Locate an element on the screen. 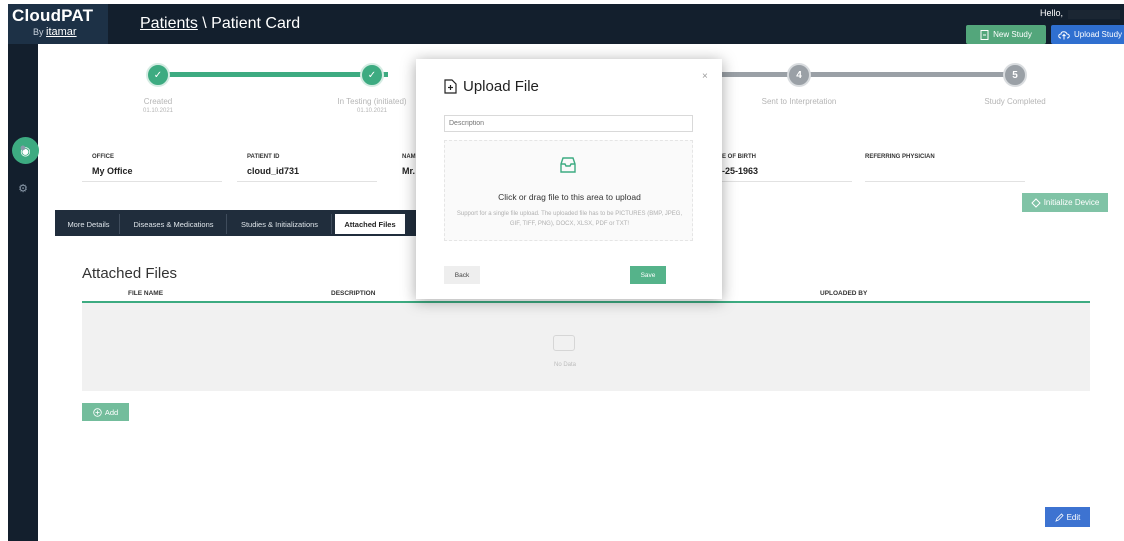 Image resolution: width=1124 pixels, height=541 pixels. logo-byline: By itamar is located at coordinates (55, 32).